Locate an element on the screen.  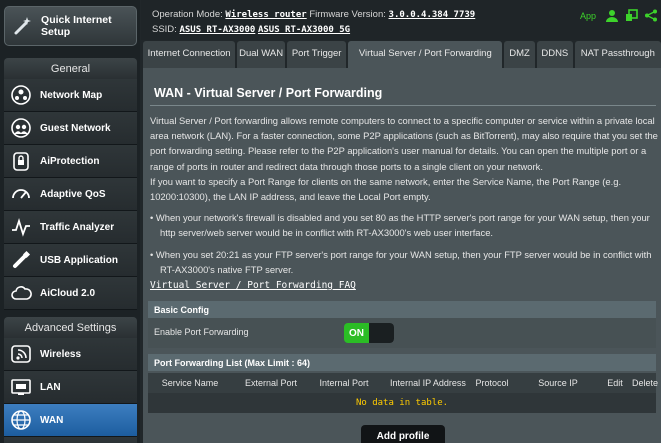
tab-dual-wan: Dual WAN is located at coordinates (261, 54).